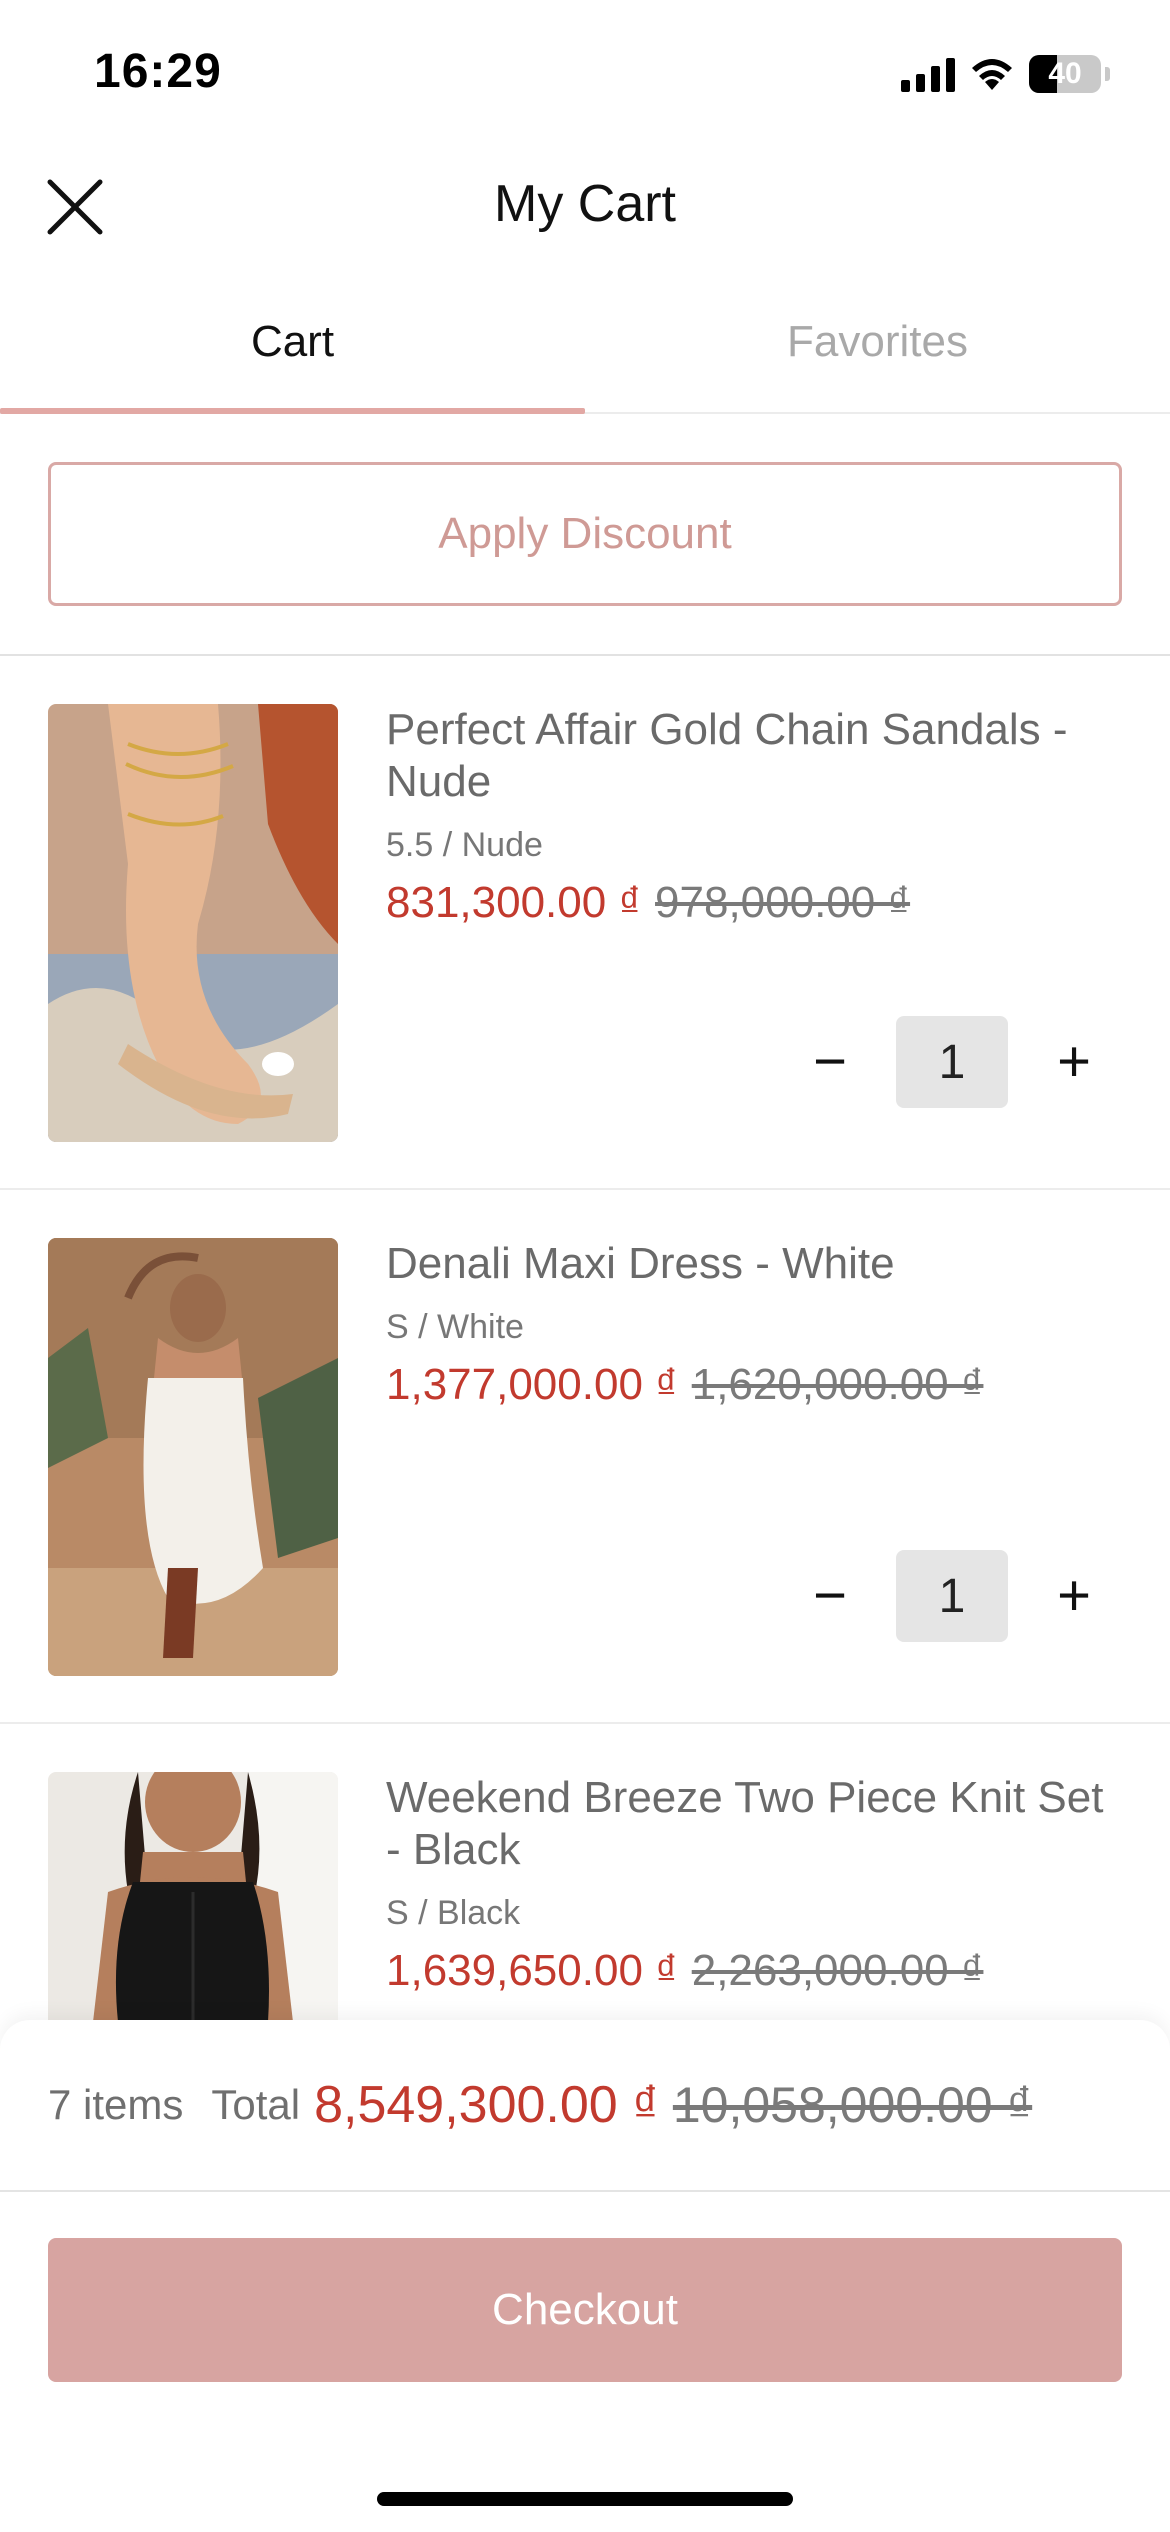  I want to click on battery-icon: 40, so click(1065, 74).